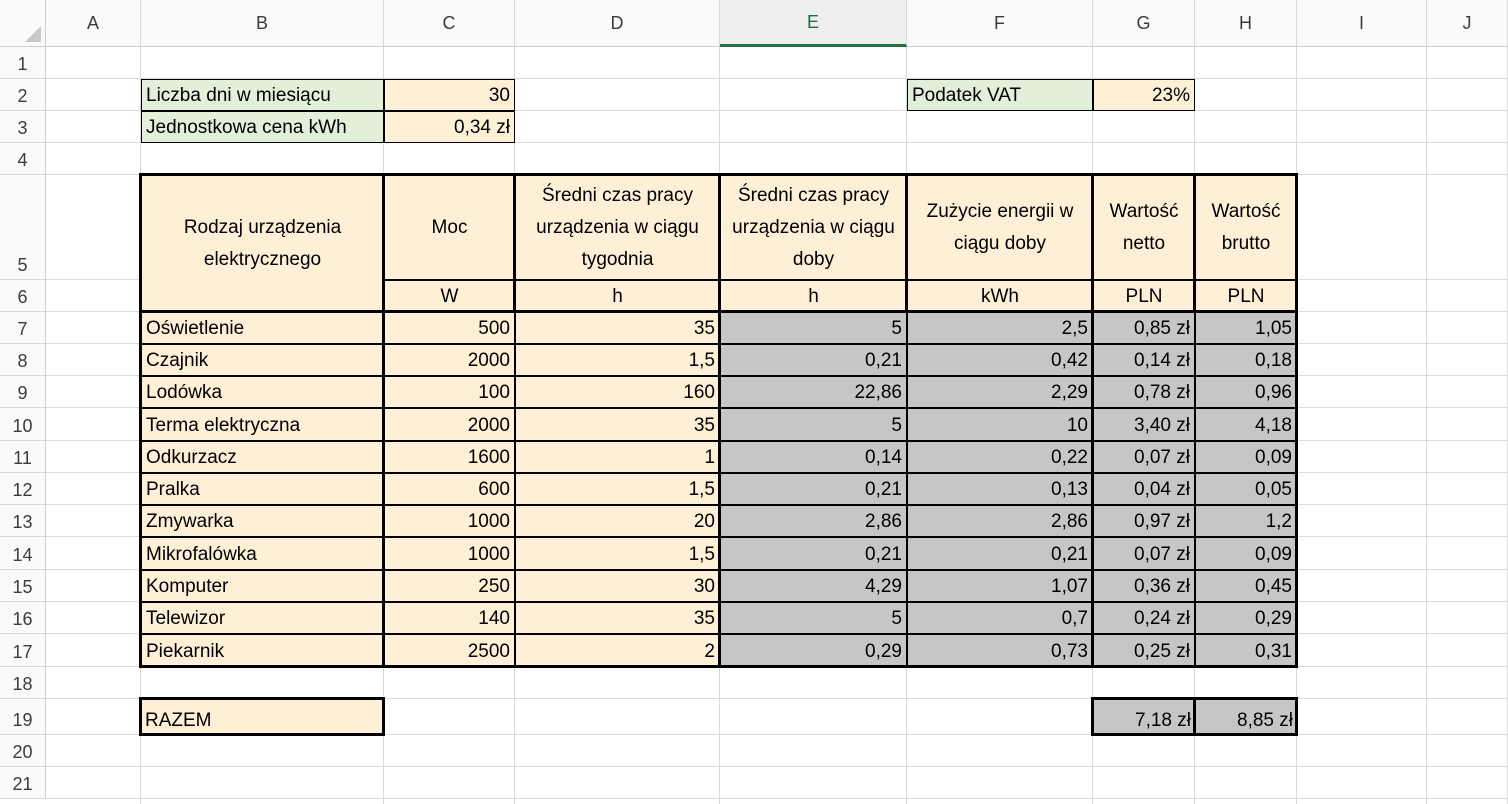  What do you see at coordinates (813, 457) in the screenshot?
I see `table-cell: 0,14` at bounding box center [813, 457].